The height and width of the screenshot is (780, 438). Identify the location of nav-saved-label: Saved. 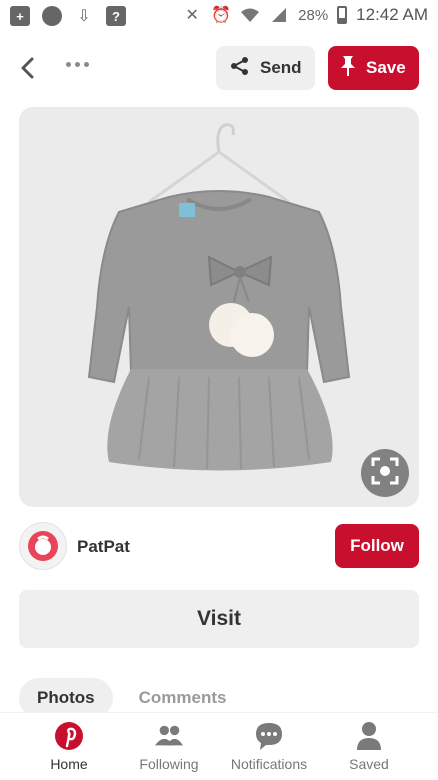
(369, 764).